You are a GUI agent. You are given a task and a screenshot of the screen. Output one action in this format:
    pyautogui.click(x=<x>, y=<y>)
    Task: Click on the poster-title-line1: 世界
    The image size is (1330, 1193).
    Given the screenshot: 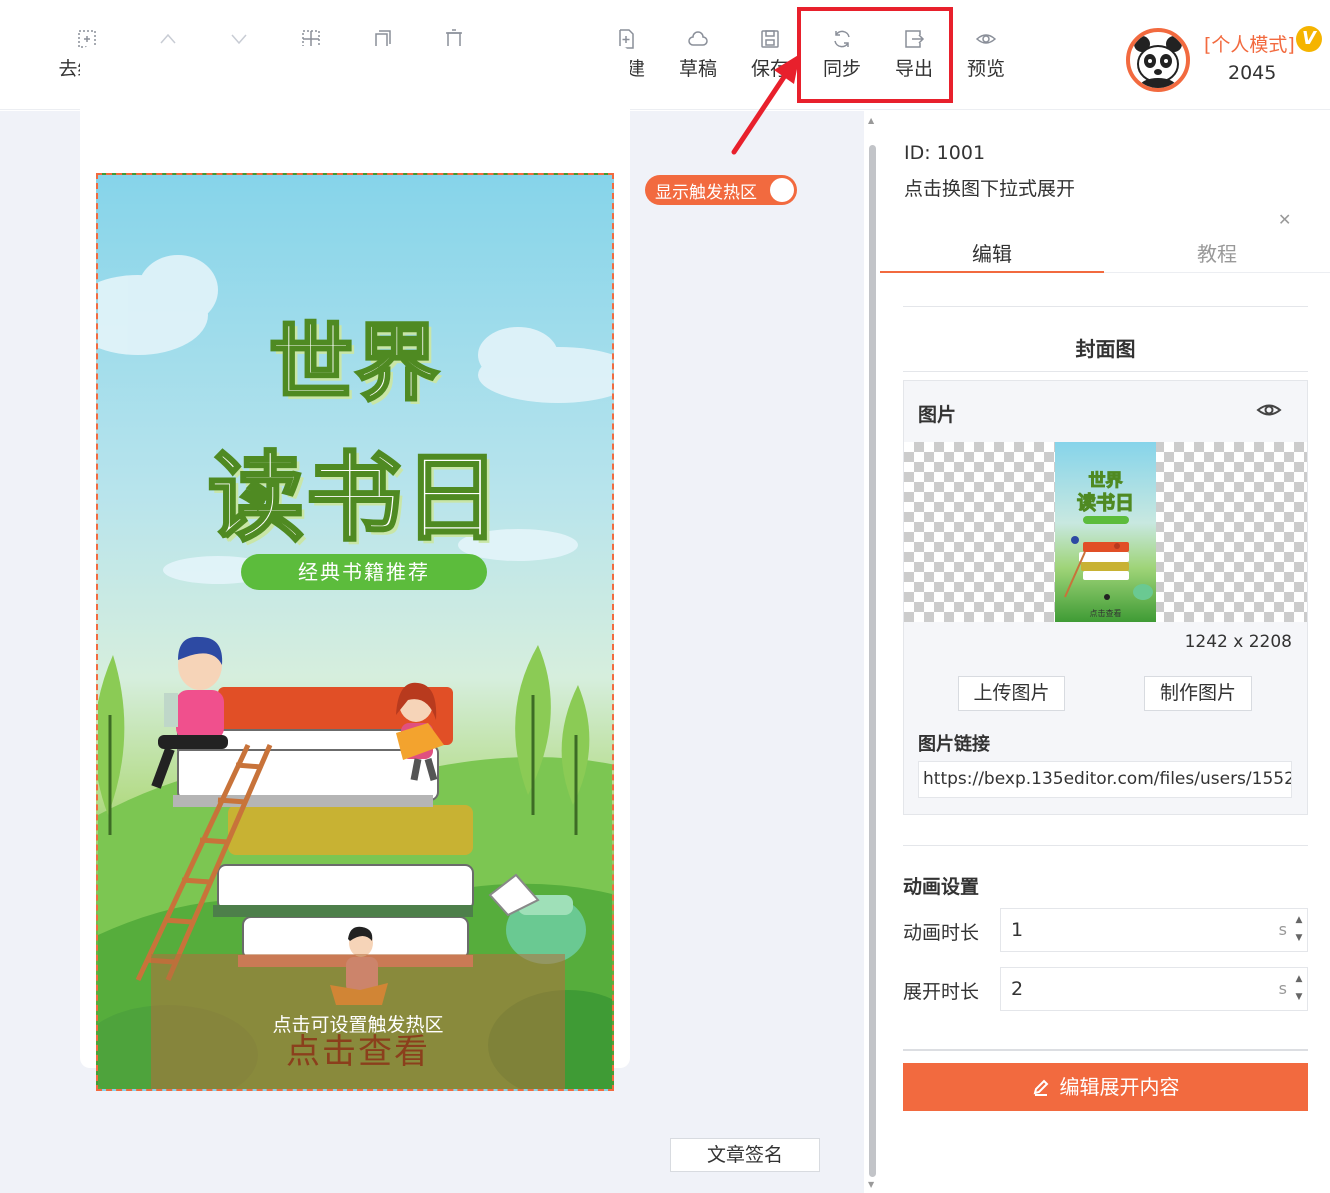 What is the action you would take?
    pyautogui.click(x=354, y=363)
    